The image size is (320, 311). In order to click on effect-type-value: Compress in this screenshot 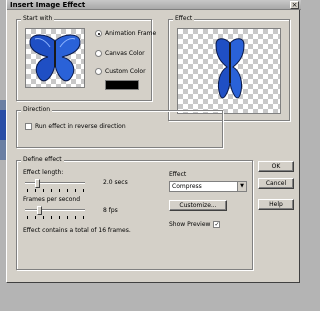, I will do `click(187, 186)`.